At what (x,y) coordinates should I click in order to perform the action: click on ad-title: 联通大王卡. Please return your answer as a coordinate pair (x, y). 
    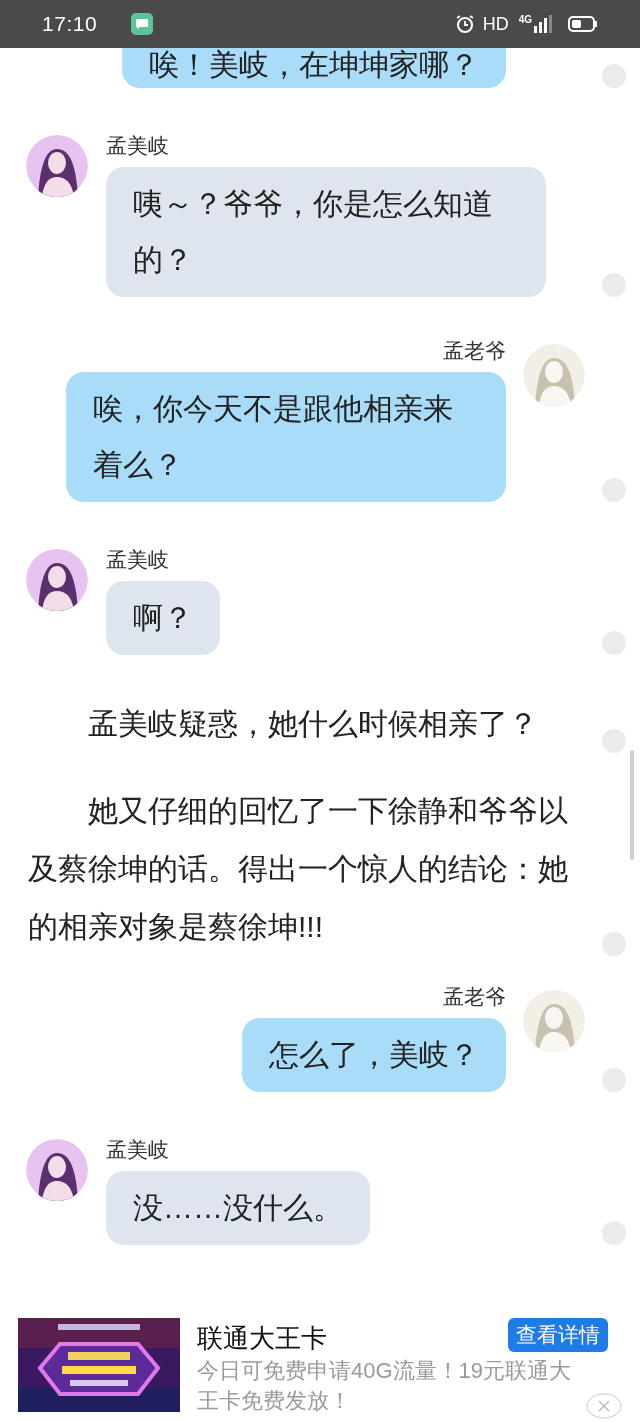
    Looking at the image, I should click on (262, 1338).